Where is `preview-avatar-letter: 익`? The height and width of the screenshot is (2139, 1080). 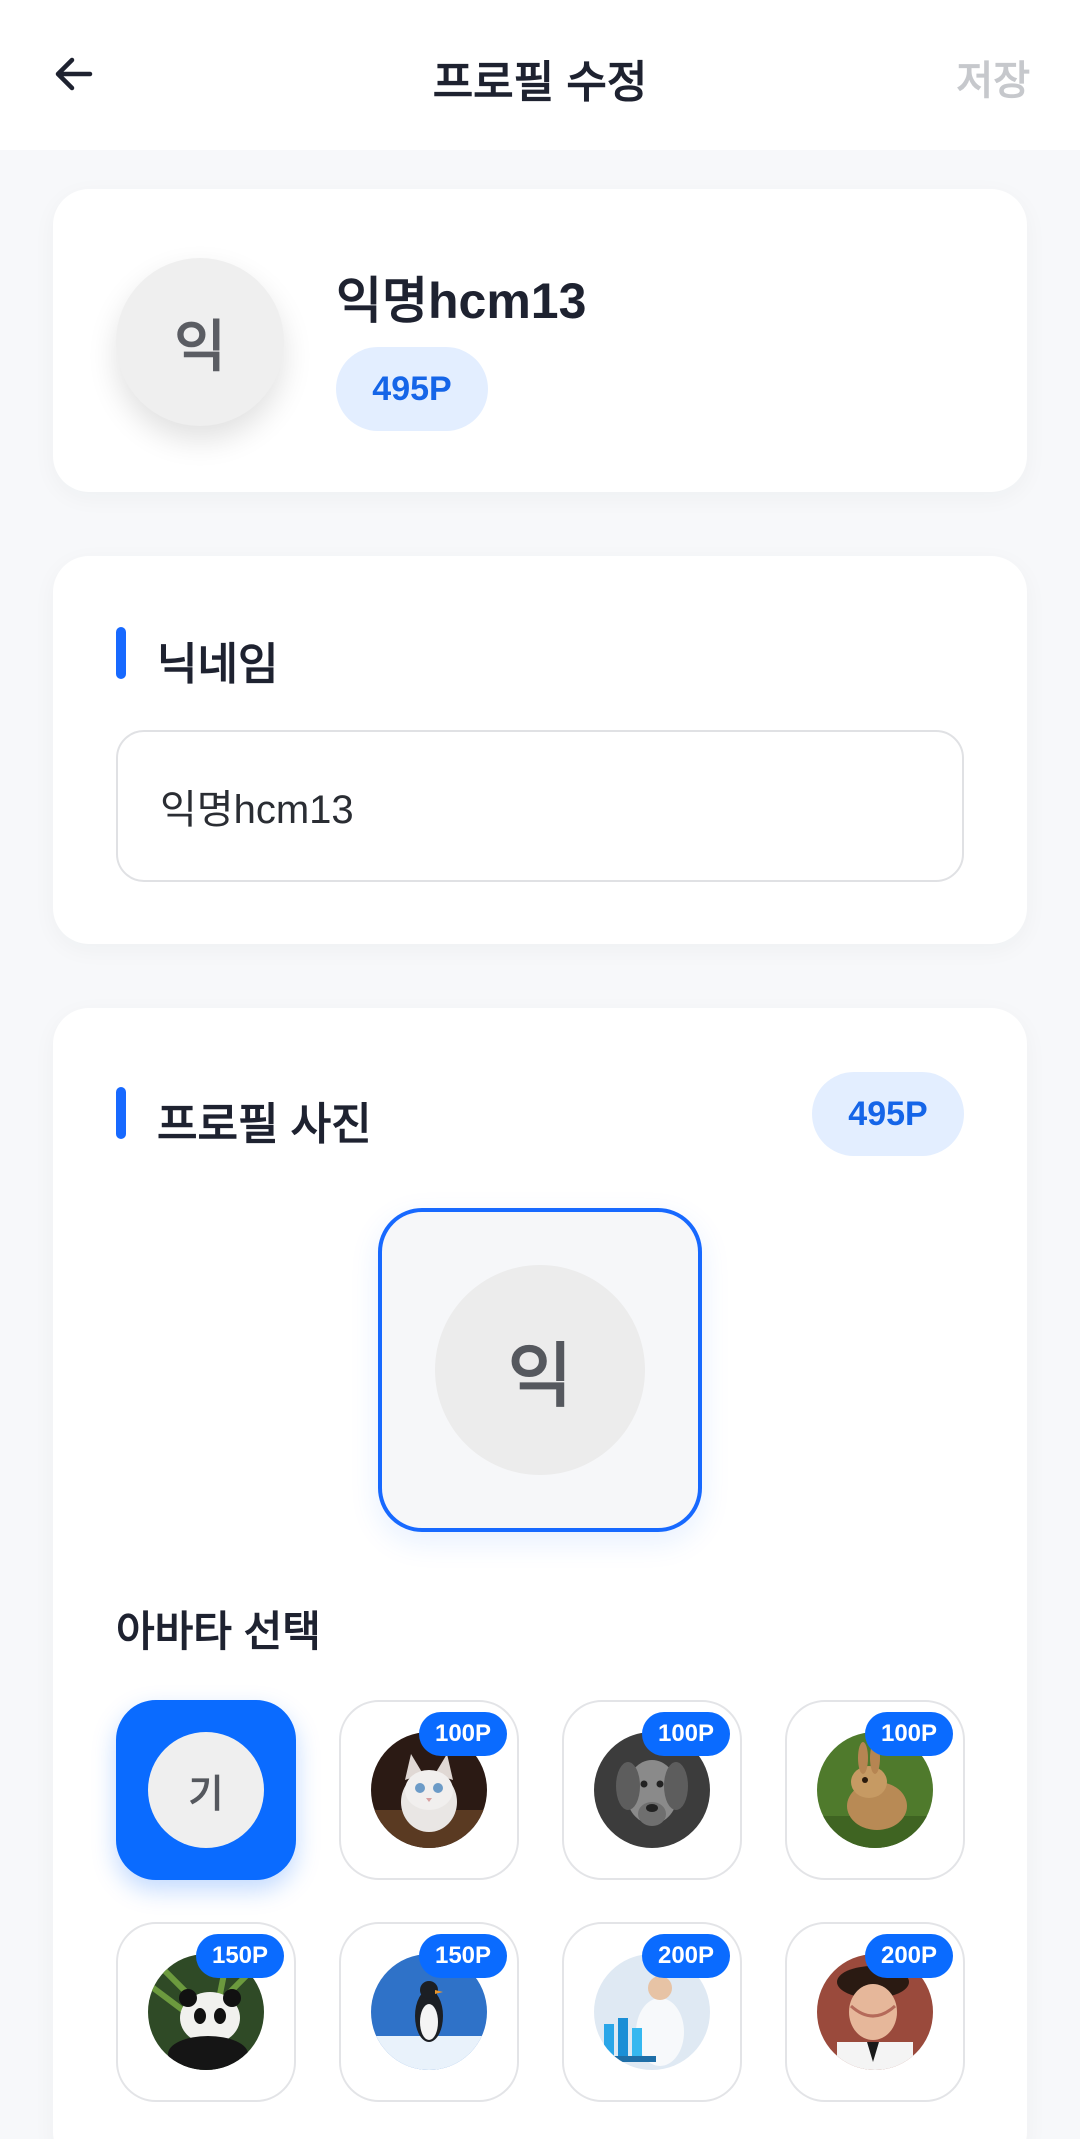 preview-avatar-letter: 익 is located at coordinates (540, 1370).